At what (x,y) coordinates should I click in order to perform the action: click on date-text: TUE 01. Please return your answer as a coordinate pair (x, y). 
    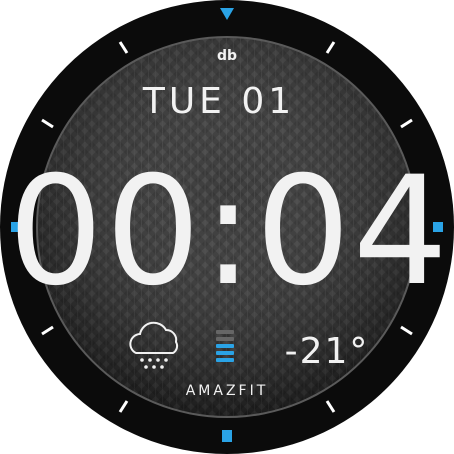
    Looking at the image, I should click on (218, 101).